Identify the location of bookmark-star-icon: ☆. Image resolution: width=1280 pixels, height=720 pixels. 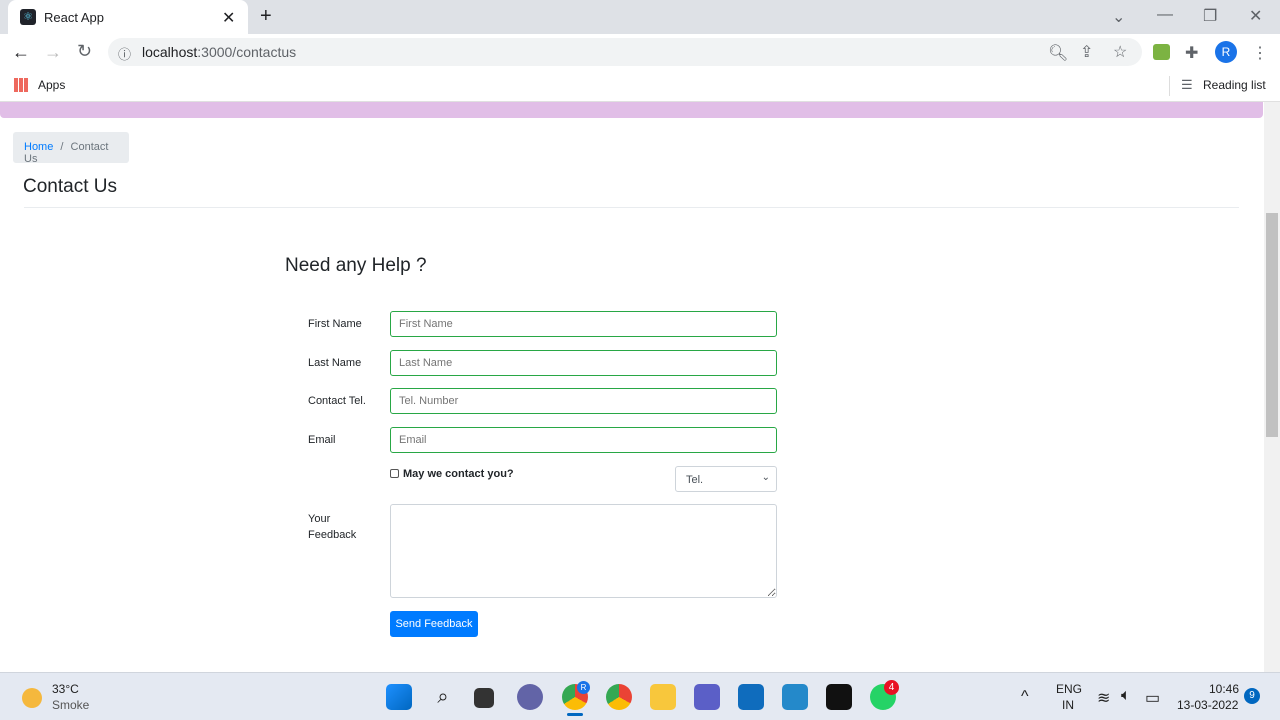
(1120, 52).